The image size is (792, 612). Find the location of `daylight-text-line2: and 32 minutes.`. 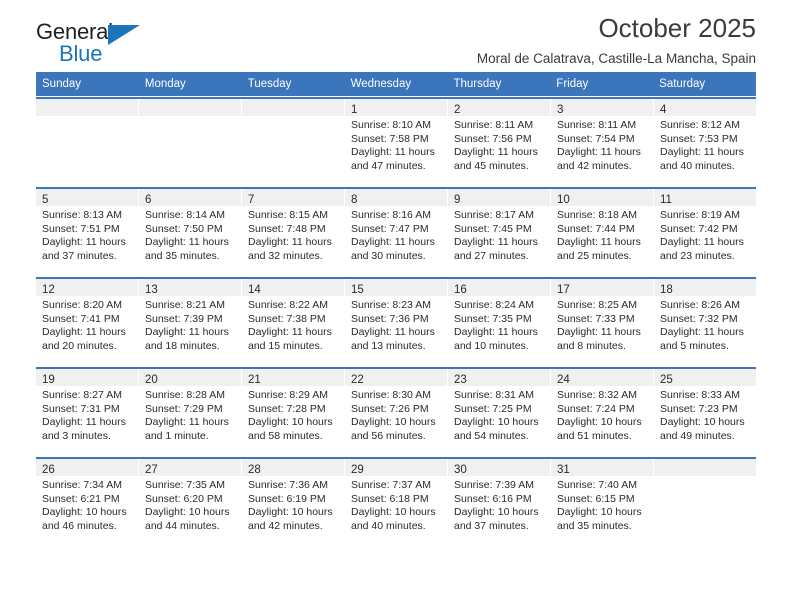

daylight-text-line2: and 32 minutes. is located at coordinates (285, 255).